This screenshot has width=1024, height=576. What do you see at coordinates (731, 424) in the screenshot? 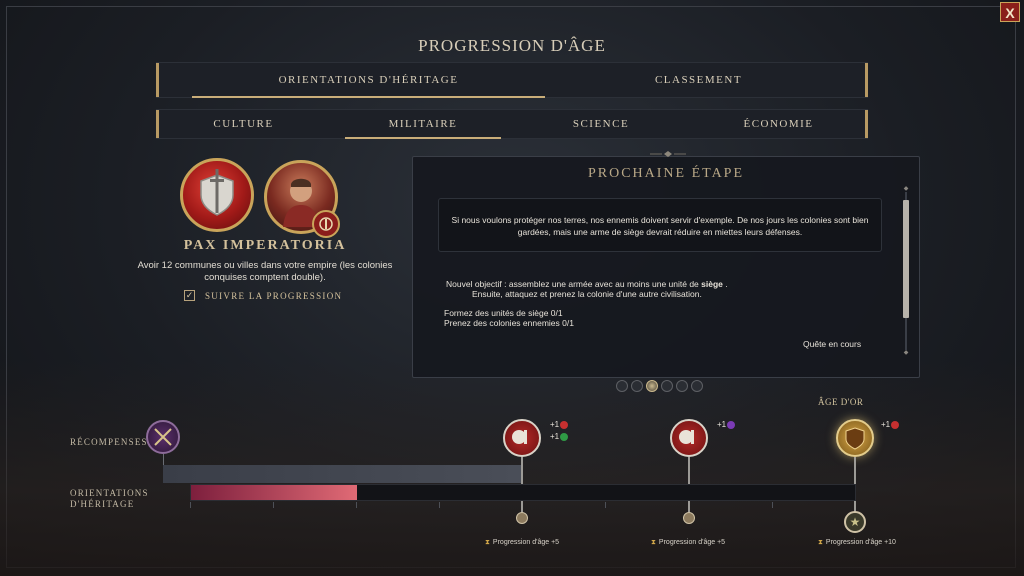
I see `influence-yield-icon` at bounding box center [731, 424].